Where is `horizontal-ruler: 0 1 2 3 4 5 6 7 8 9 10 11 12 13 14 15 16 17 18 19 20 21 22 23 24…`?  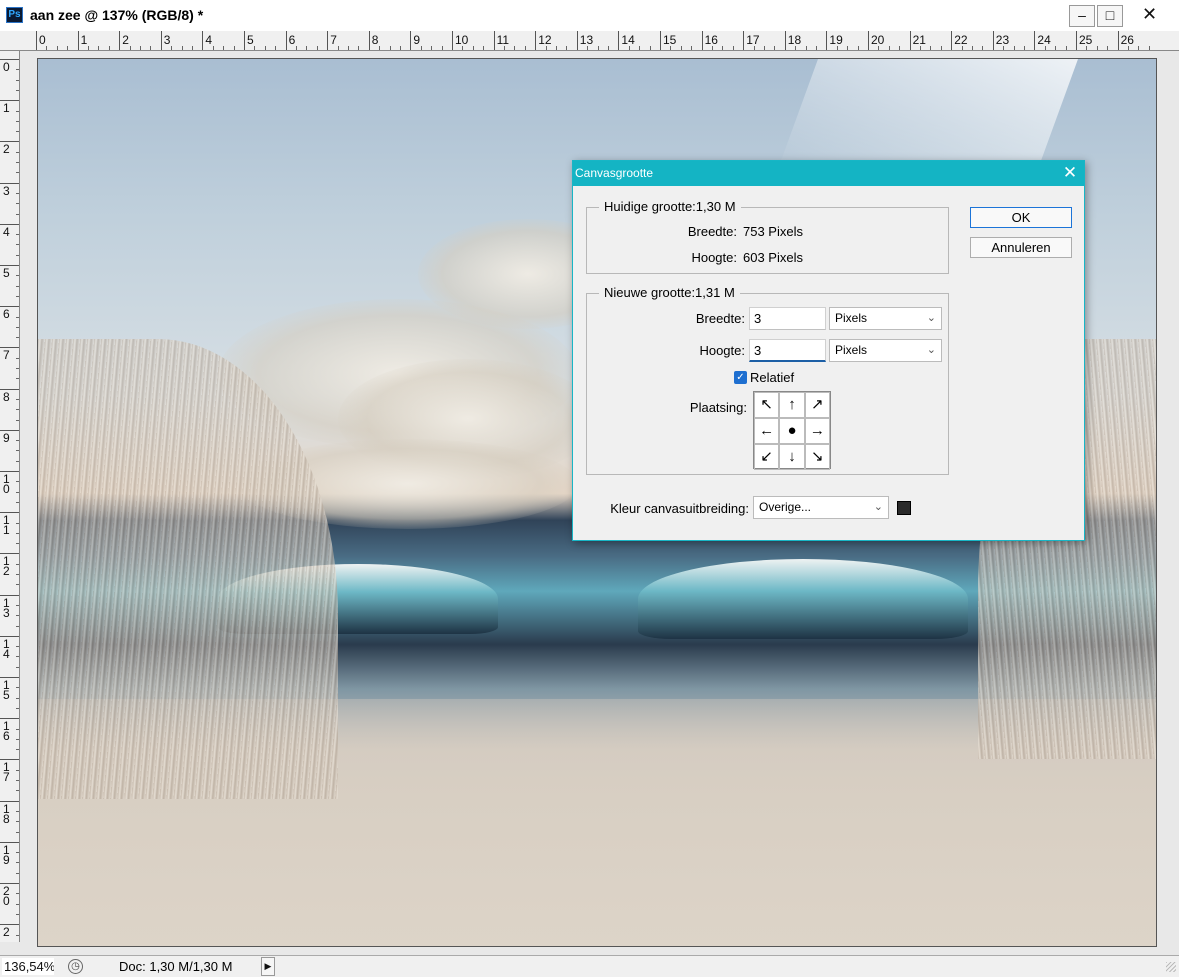
horizontal-ruler: 0 1 2 3 4 5 6 7 8 9 10 11 12 13 14 15 16 17 18 19 20 21 22 23 24… is located at coordinates (589, 41).